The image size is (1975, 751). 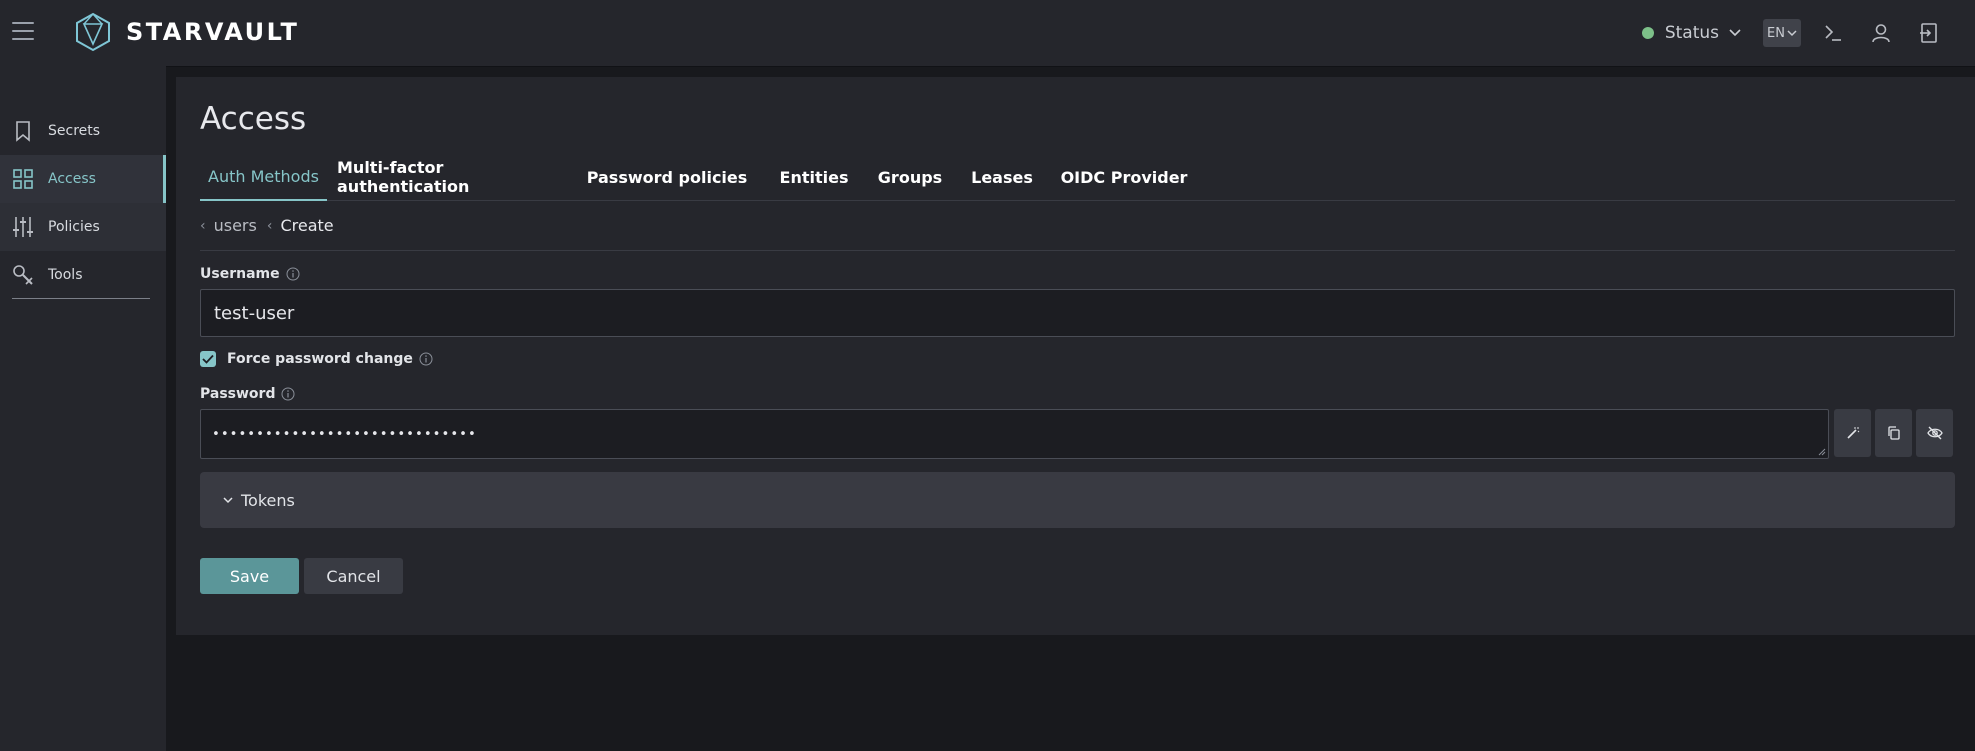 What do you see at coordinates (1077, 500) in the screenshot?
I see `tokens-section-toggle: Tokens` at bounding box center [1077, 500].